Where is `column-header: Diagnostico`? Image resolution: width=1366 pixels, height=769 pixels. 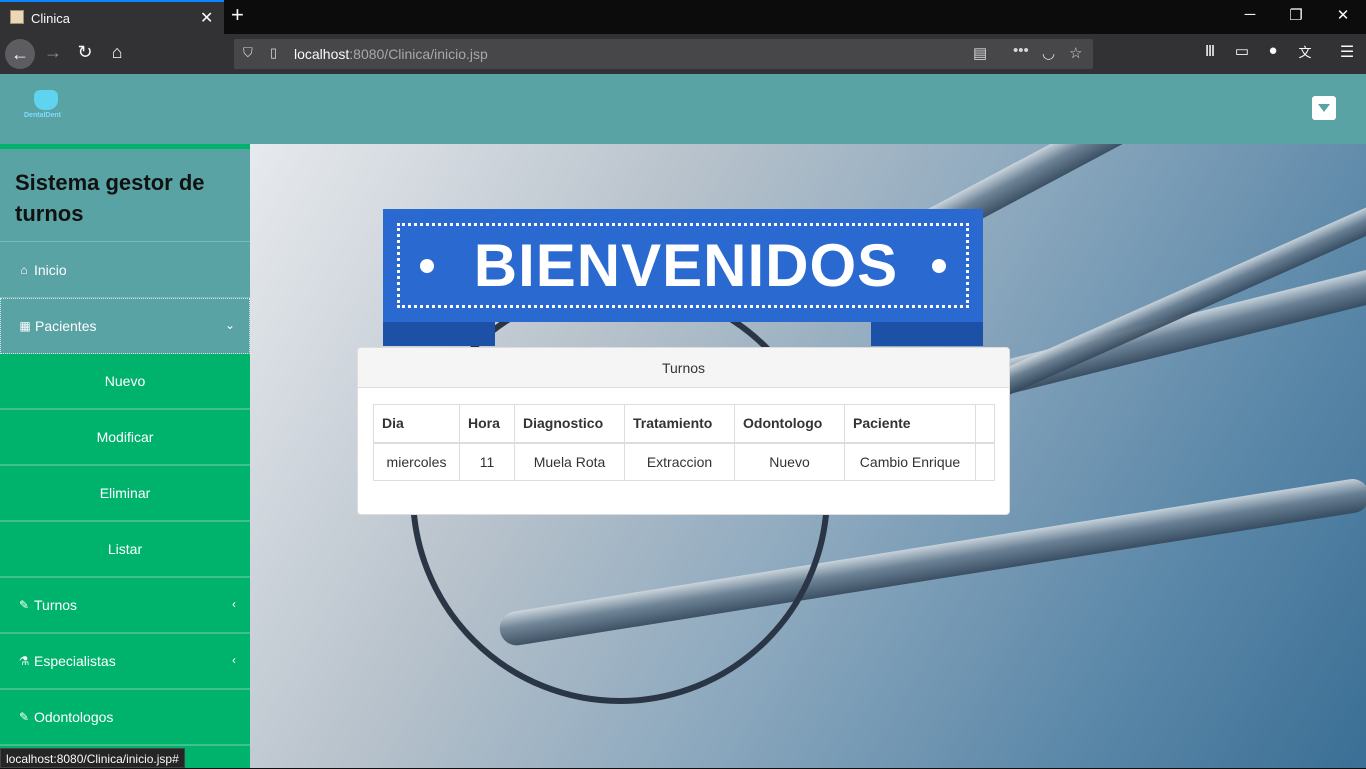 column-header: Diagnostico is located at coordinates (569, 423).